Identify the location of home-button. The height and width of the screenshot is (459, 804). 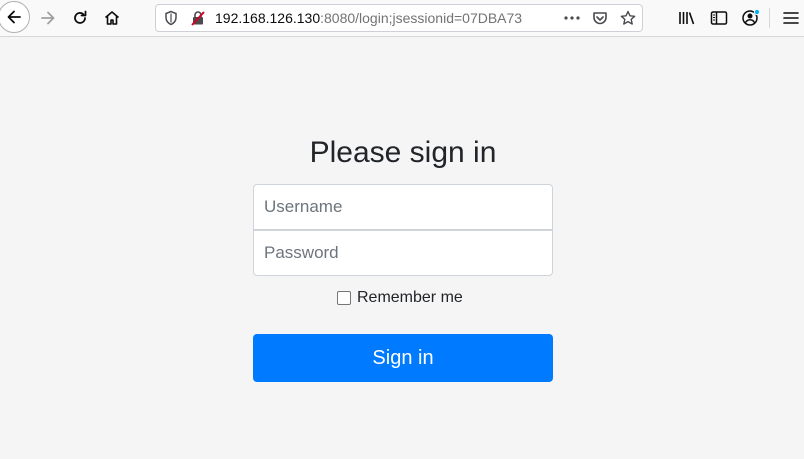
(112, 18).